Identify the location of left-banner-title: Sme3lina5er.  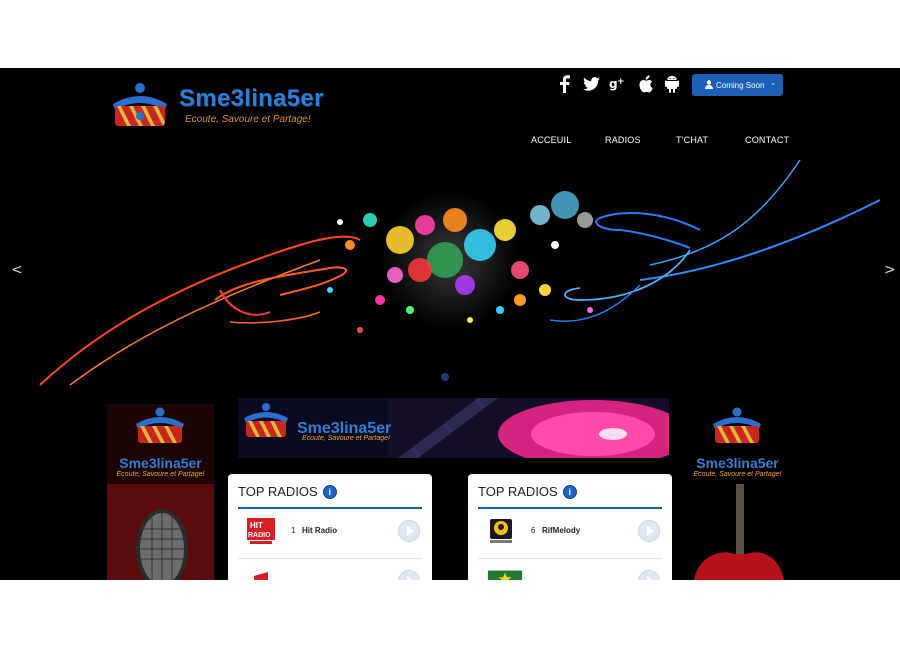
(160, 463).